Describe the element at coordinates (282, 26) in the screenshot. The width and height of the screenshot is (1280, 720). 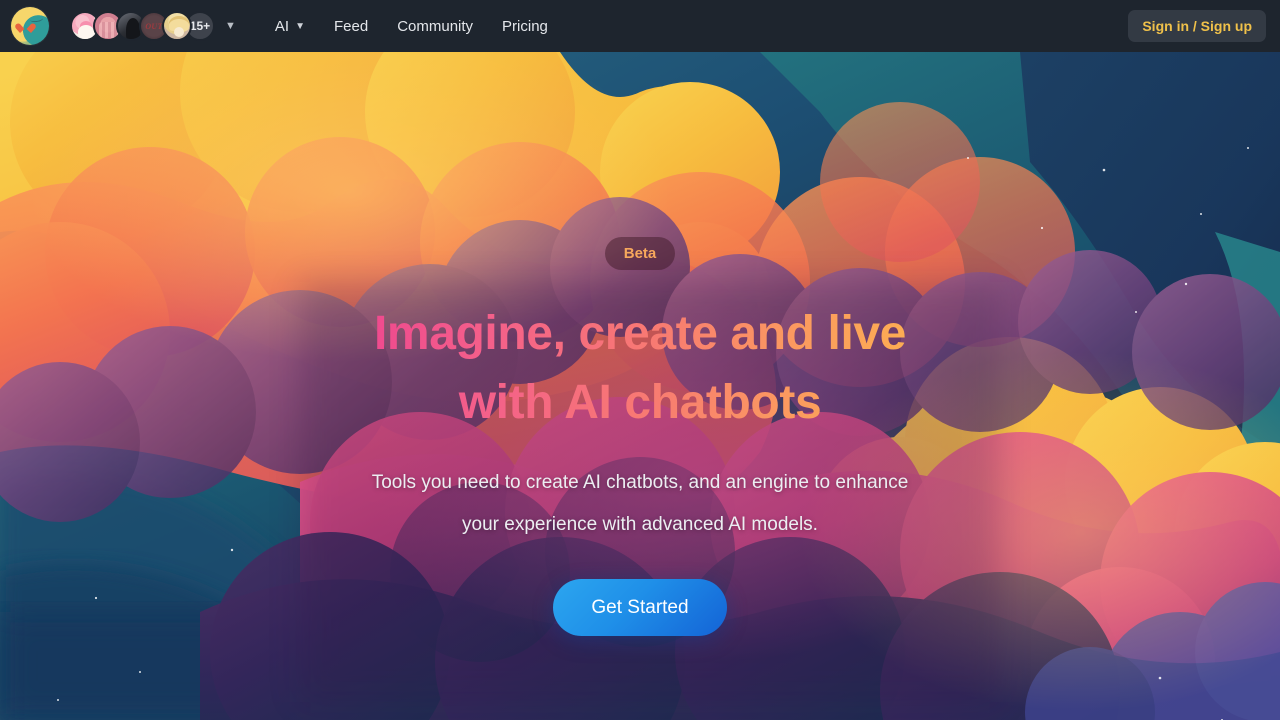
I see `nav-item-ai-label: AI` at that location.